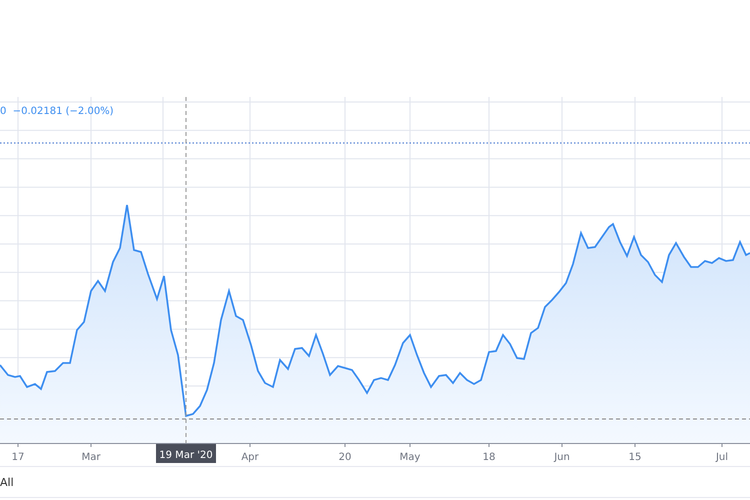 This screenshot has height=500, width=750. Describe the element at coordinates (250, 457) in the screenshot. I see `axis-label: Apr` at that location.